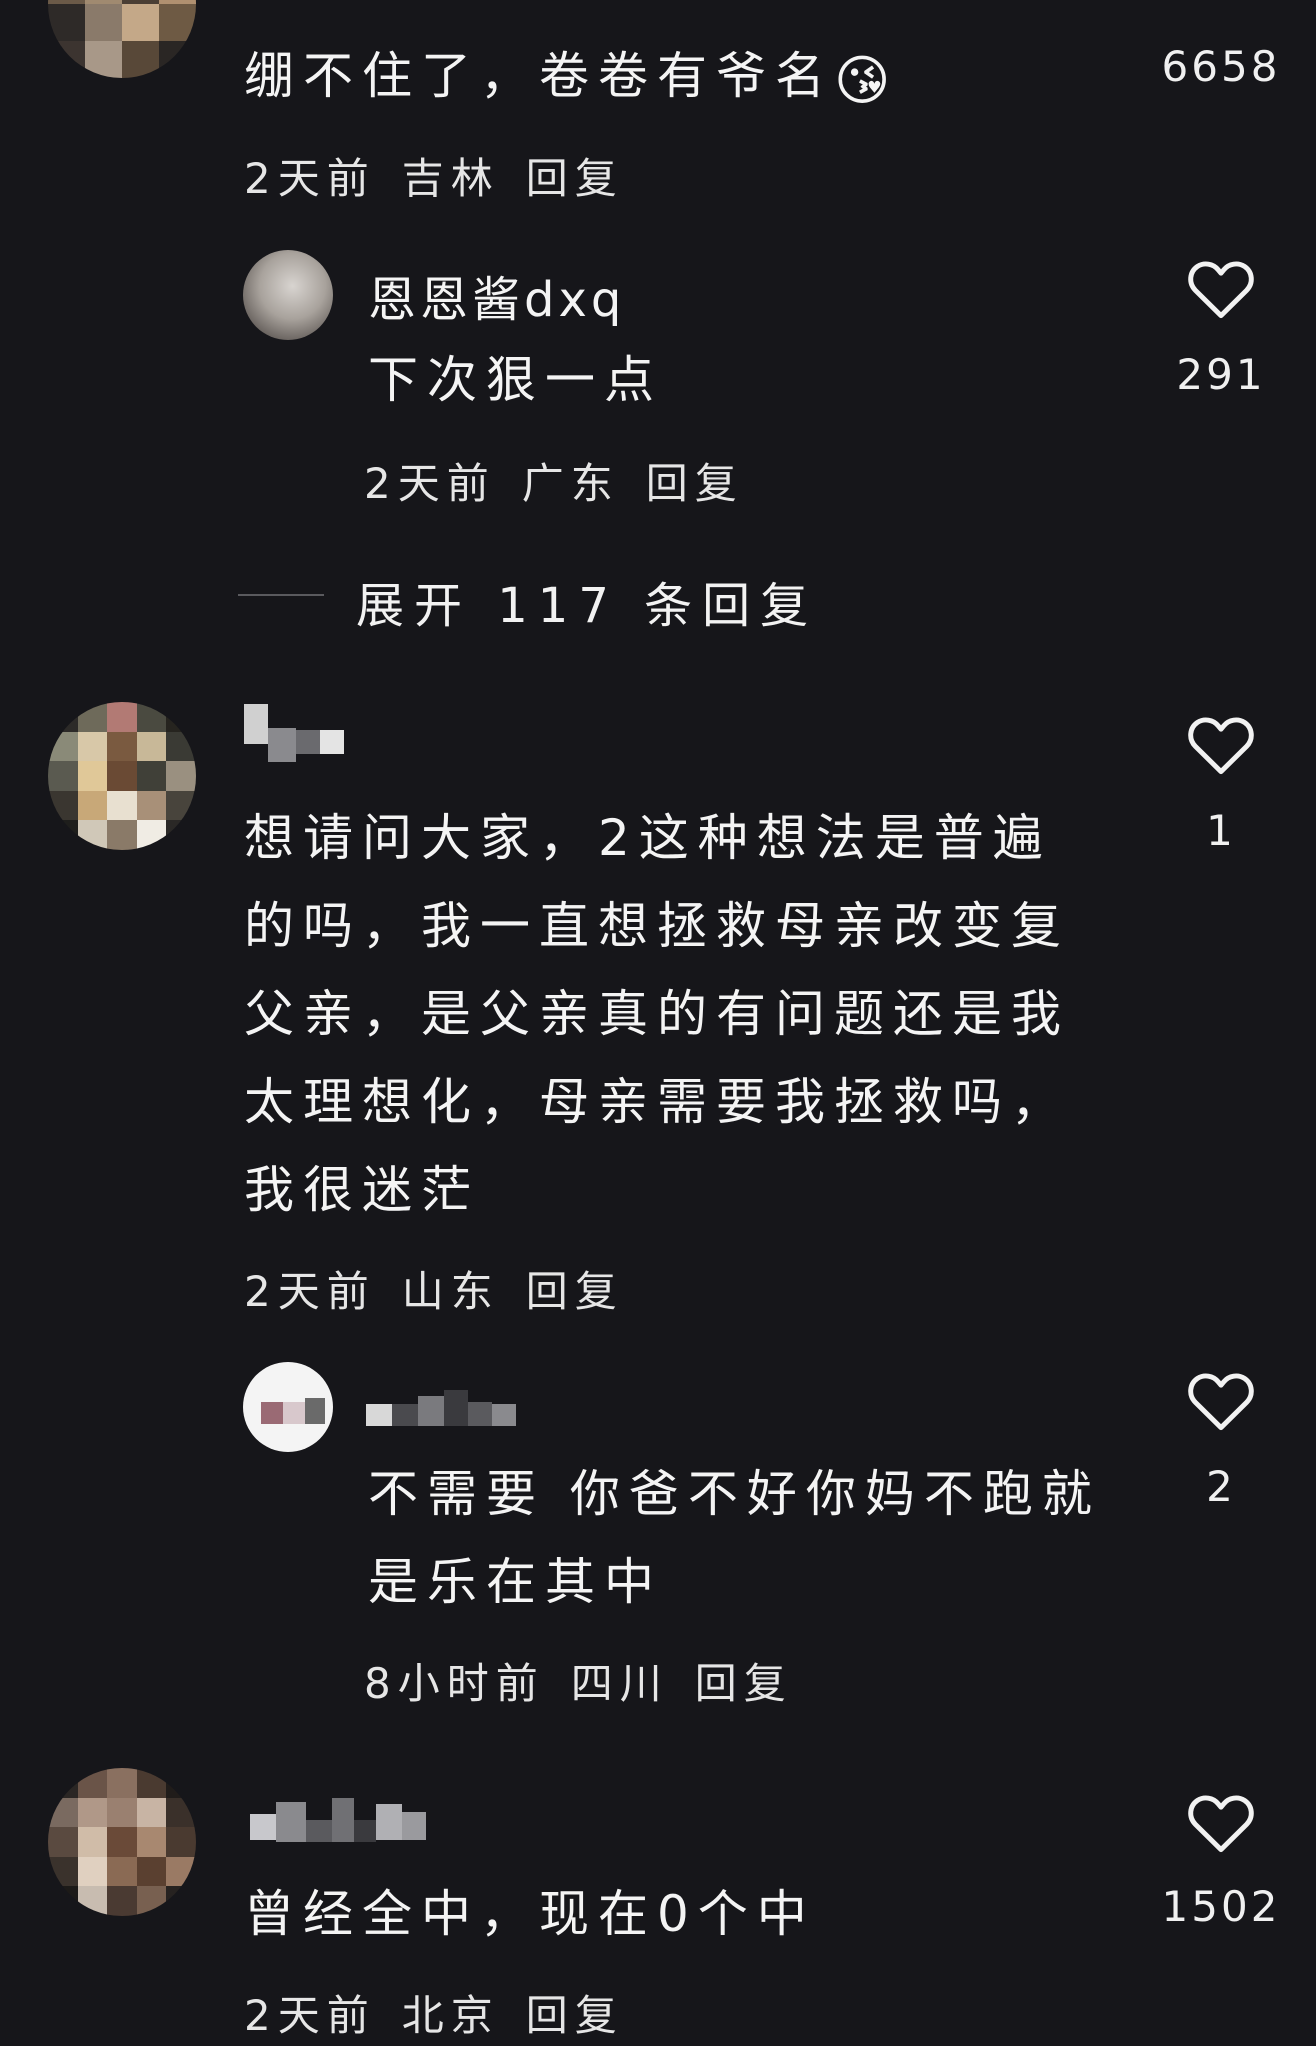  I want to click on comment-2-meta: 2天前 山东 回复, so click(434, 1288).